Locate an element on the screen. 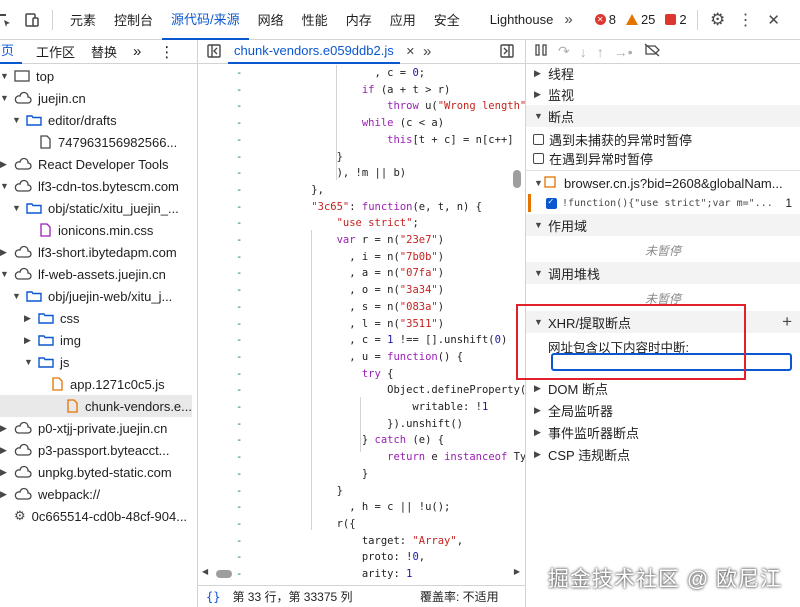  section-threads: ▶ 线程 is located at coordinates (663, 73).